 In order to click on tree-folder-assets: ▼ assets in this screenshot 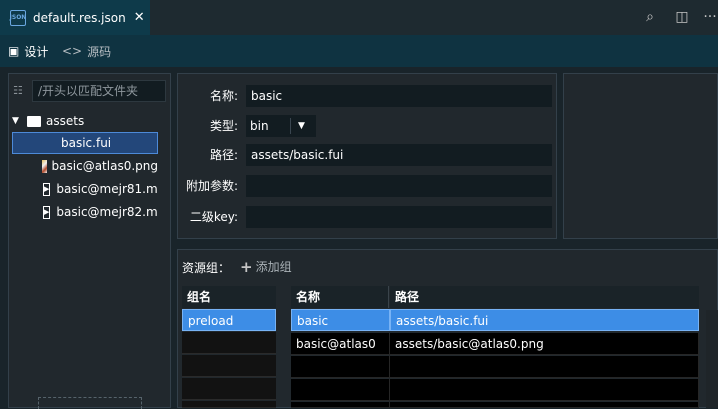, I will do `click(85, 121)`.